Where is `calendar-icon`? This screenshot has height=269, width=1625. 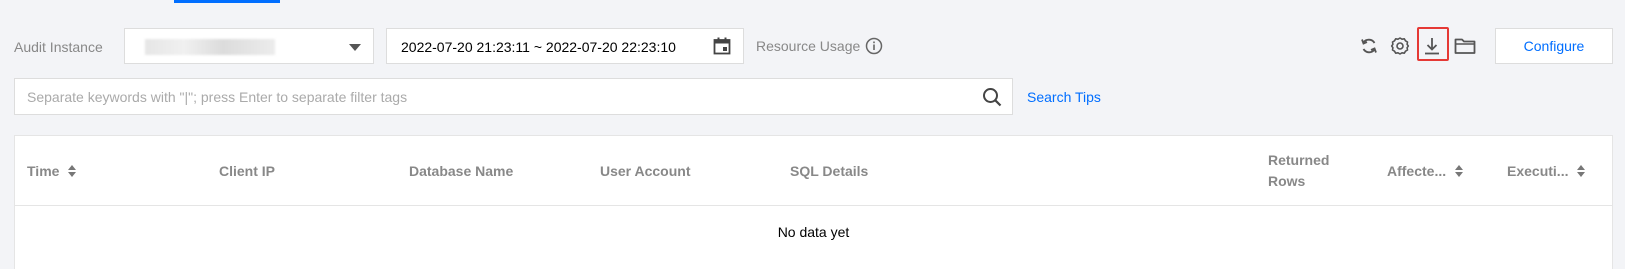 calendar-icon is located at coordinates (722, 46).